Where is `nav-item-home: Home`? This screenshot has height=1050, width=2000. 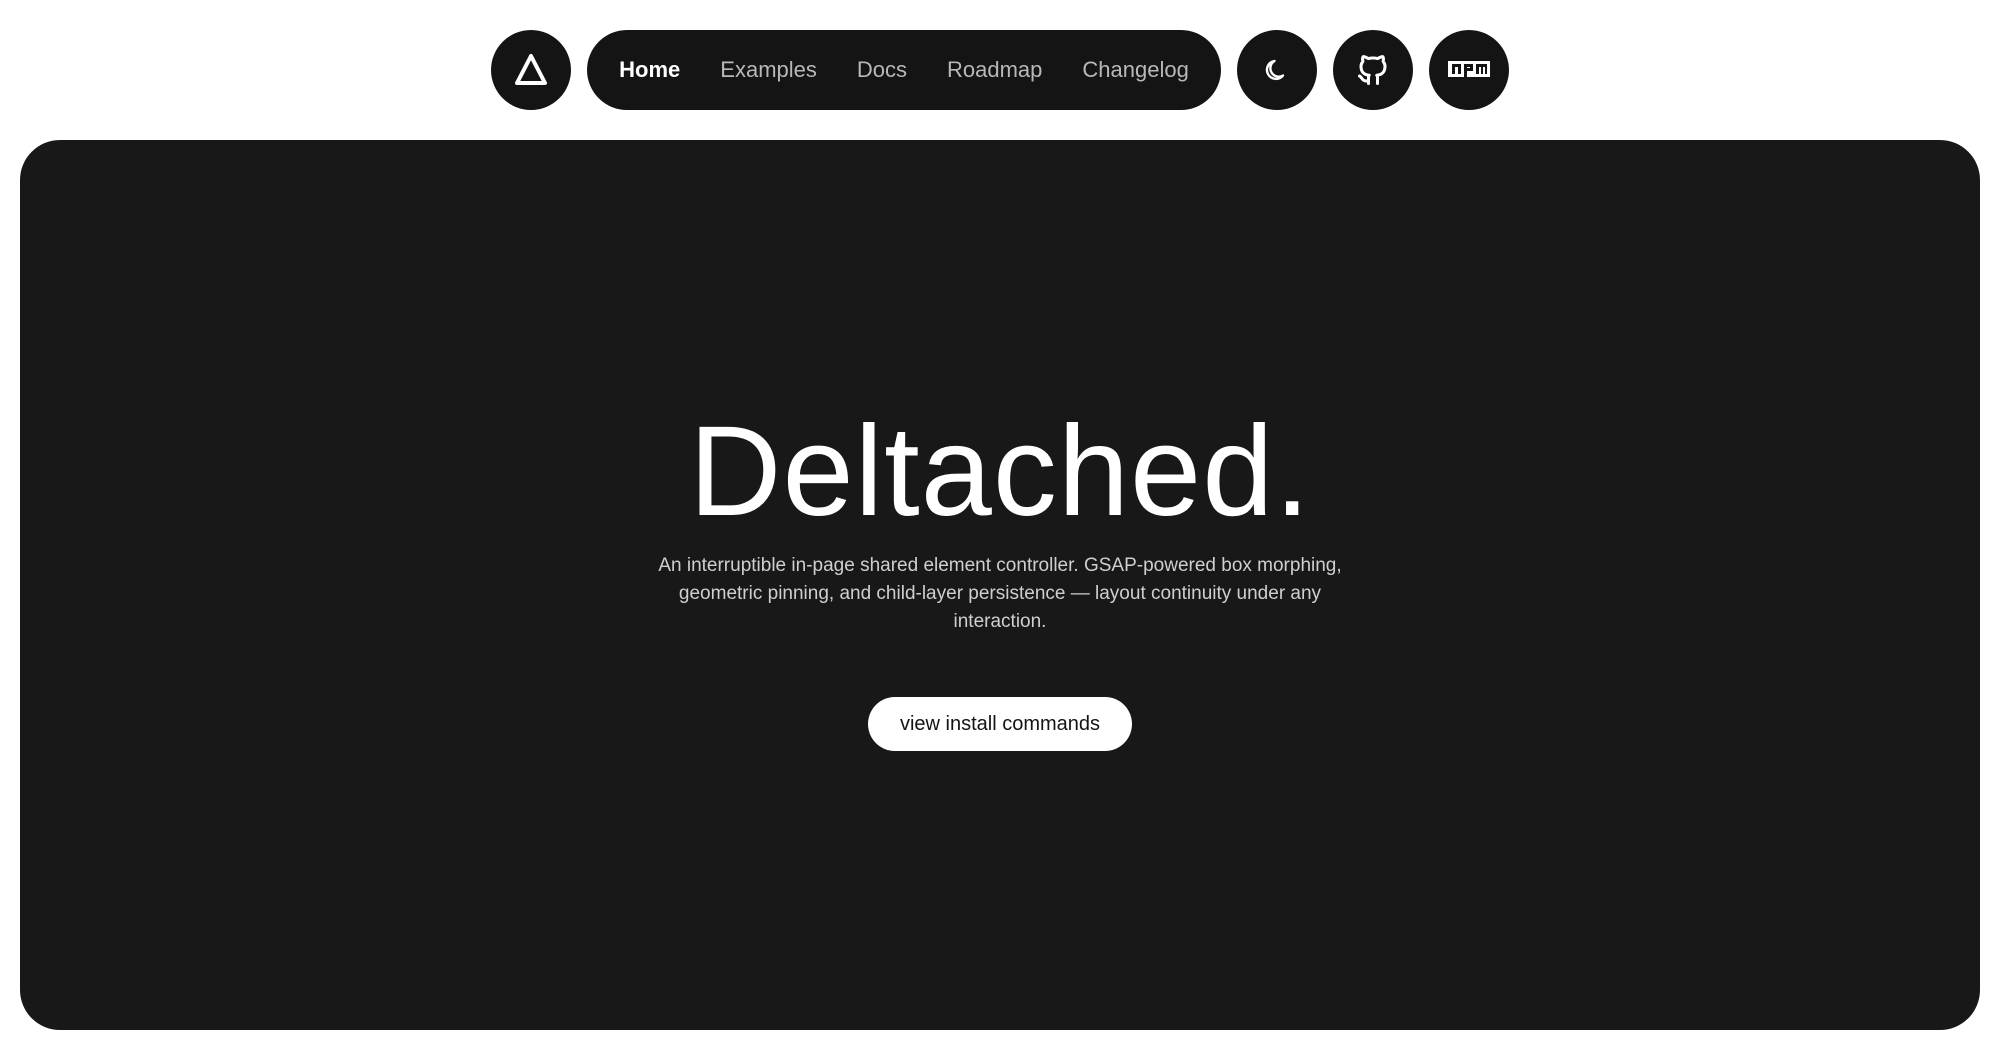 nav-item-home: Home is located at coordinates (649, 70).